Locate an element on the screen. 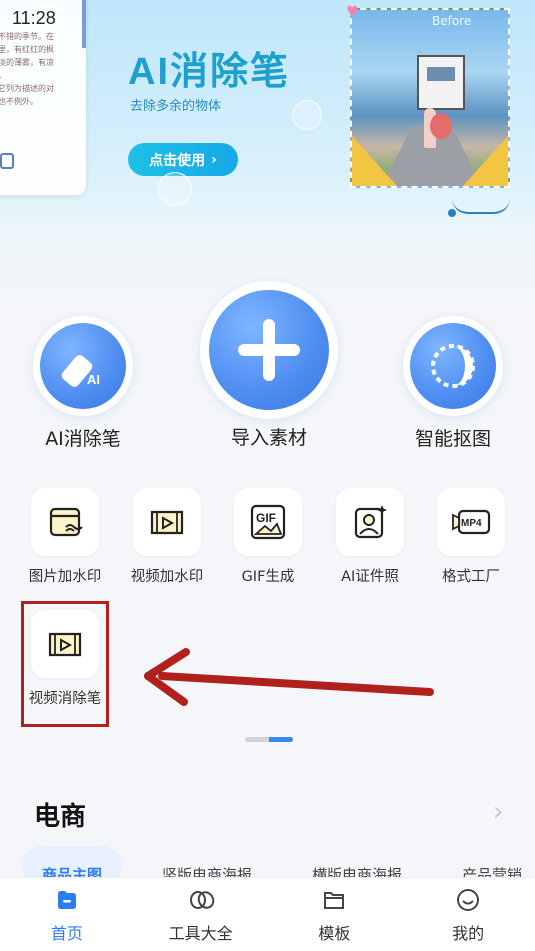 The height and width of the screenshot is (951, 535). tool-ai-id-photo: AI证件照 is located at coordinates (370, 537).